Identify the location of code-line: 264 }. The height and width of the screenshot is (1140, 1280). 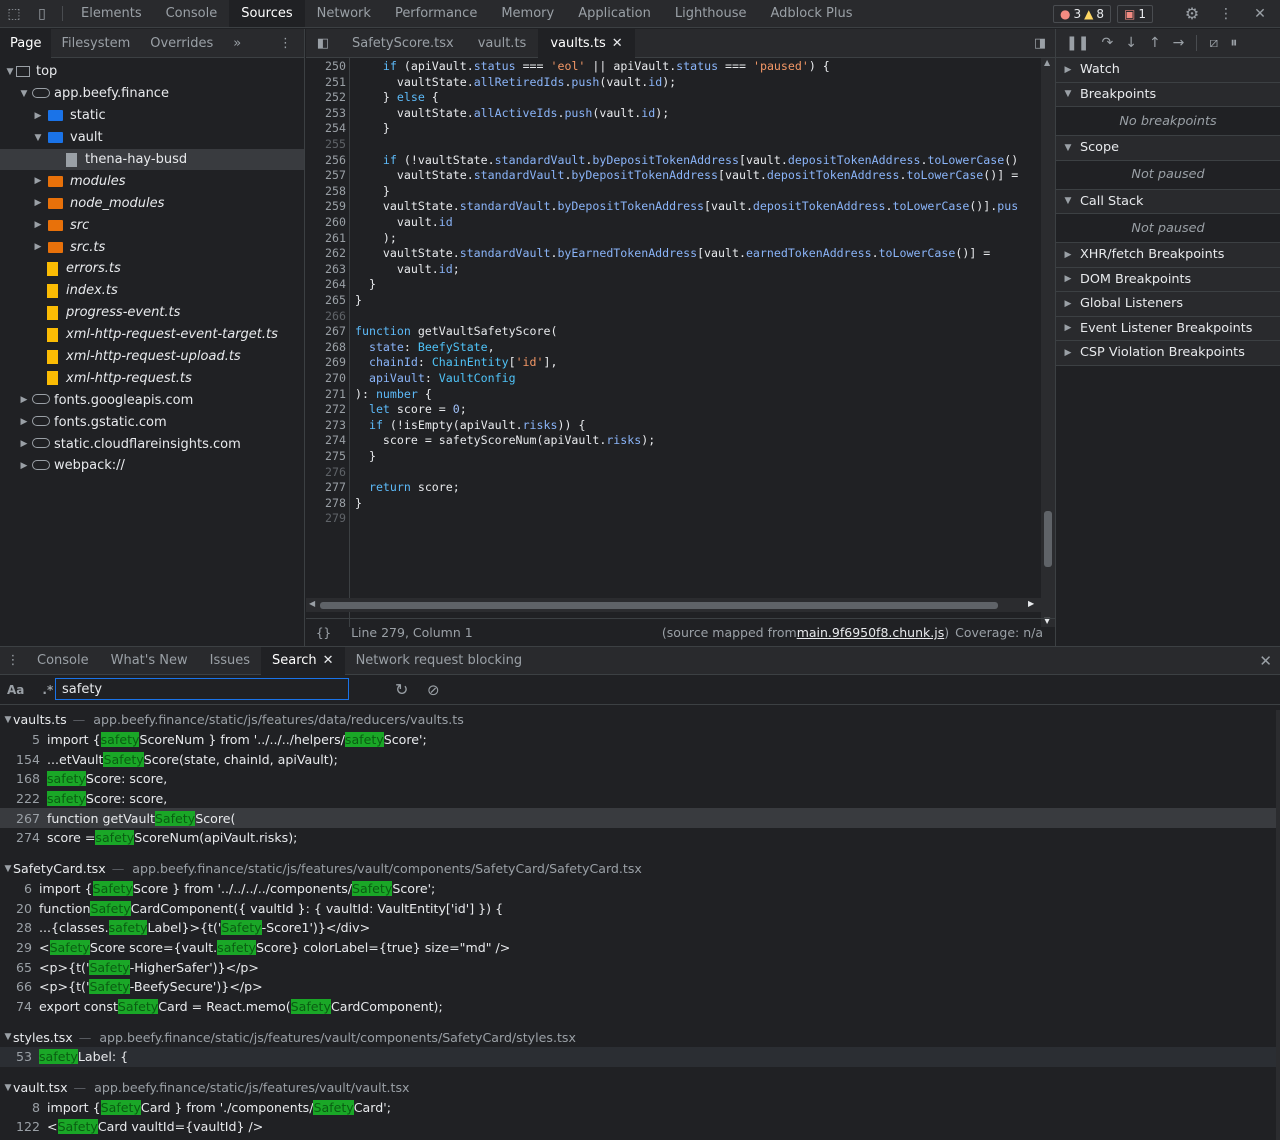
(673, 285).